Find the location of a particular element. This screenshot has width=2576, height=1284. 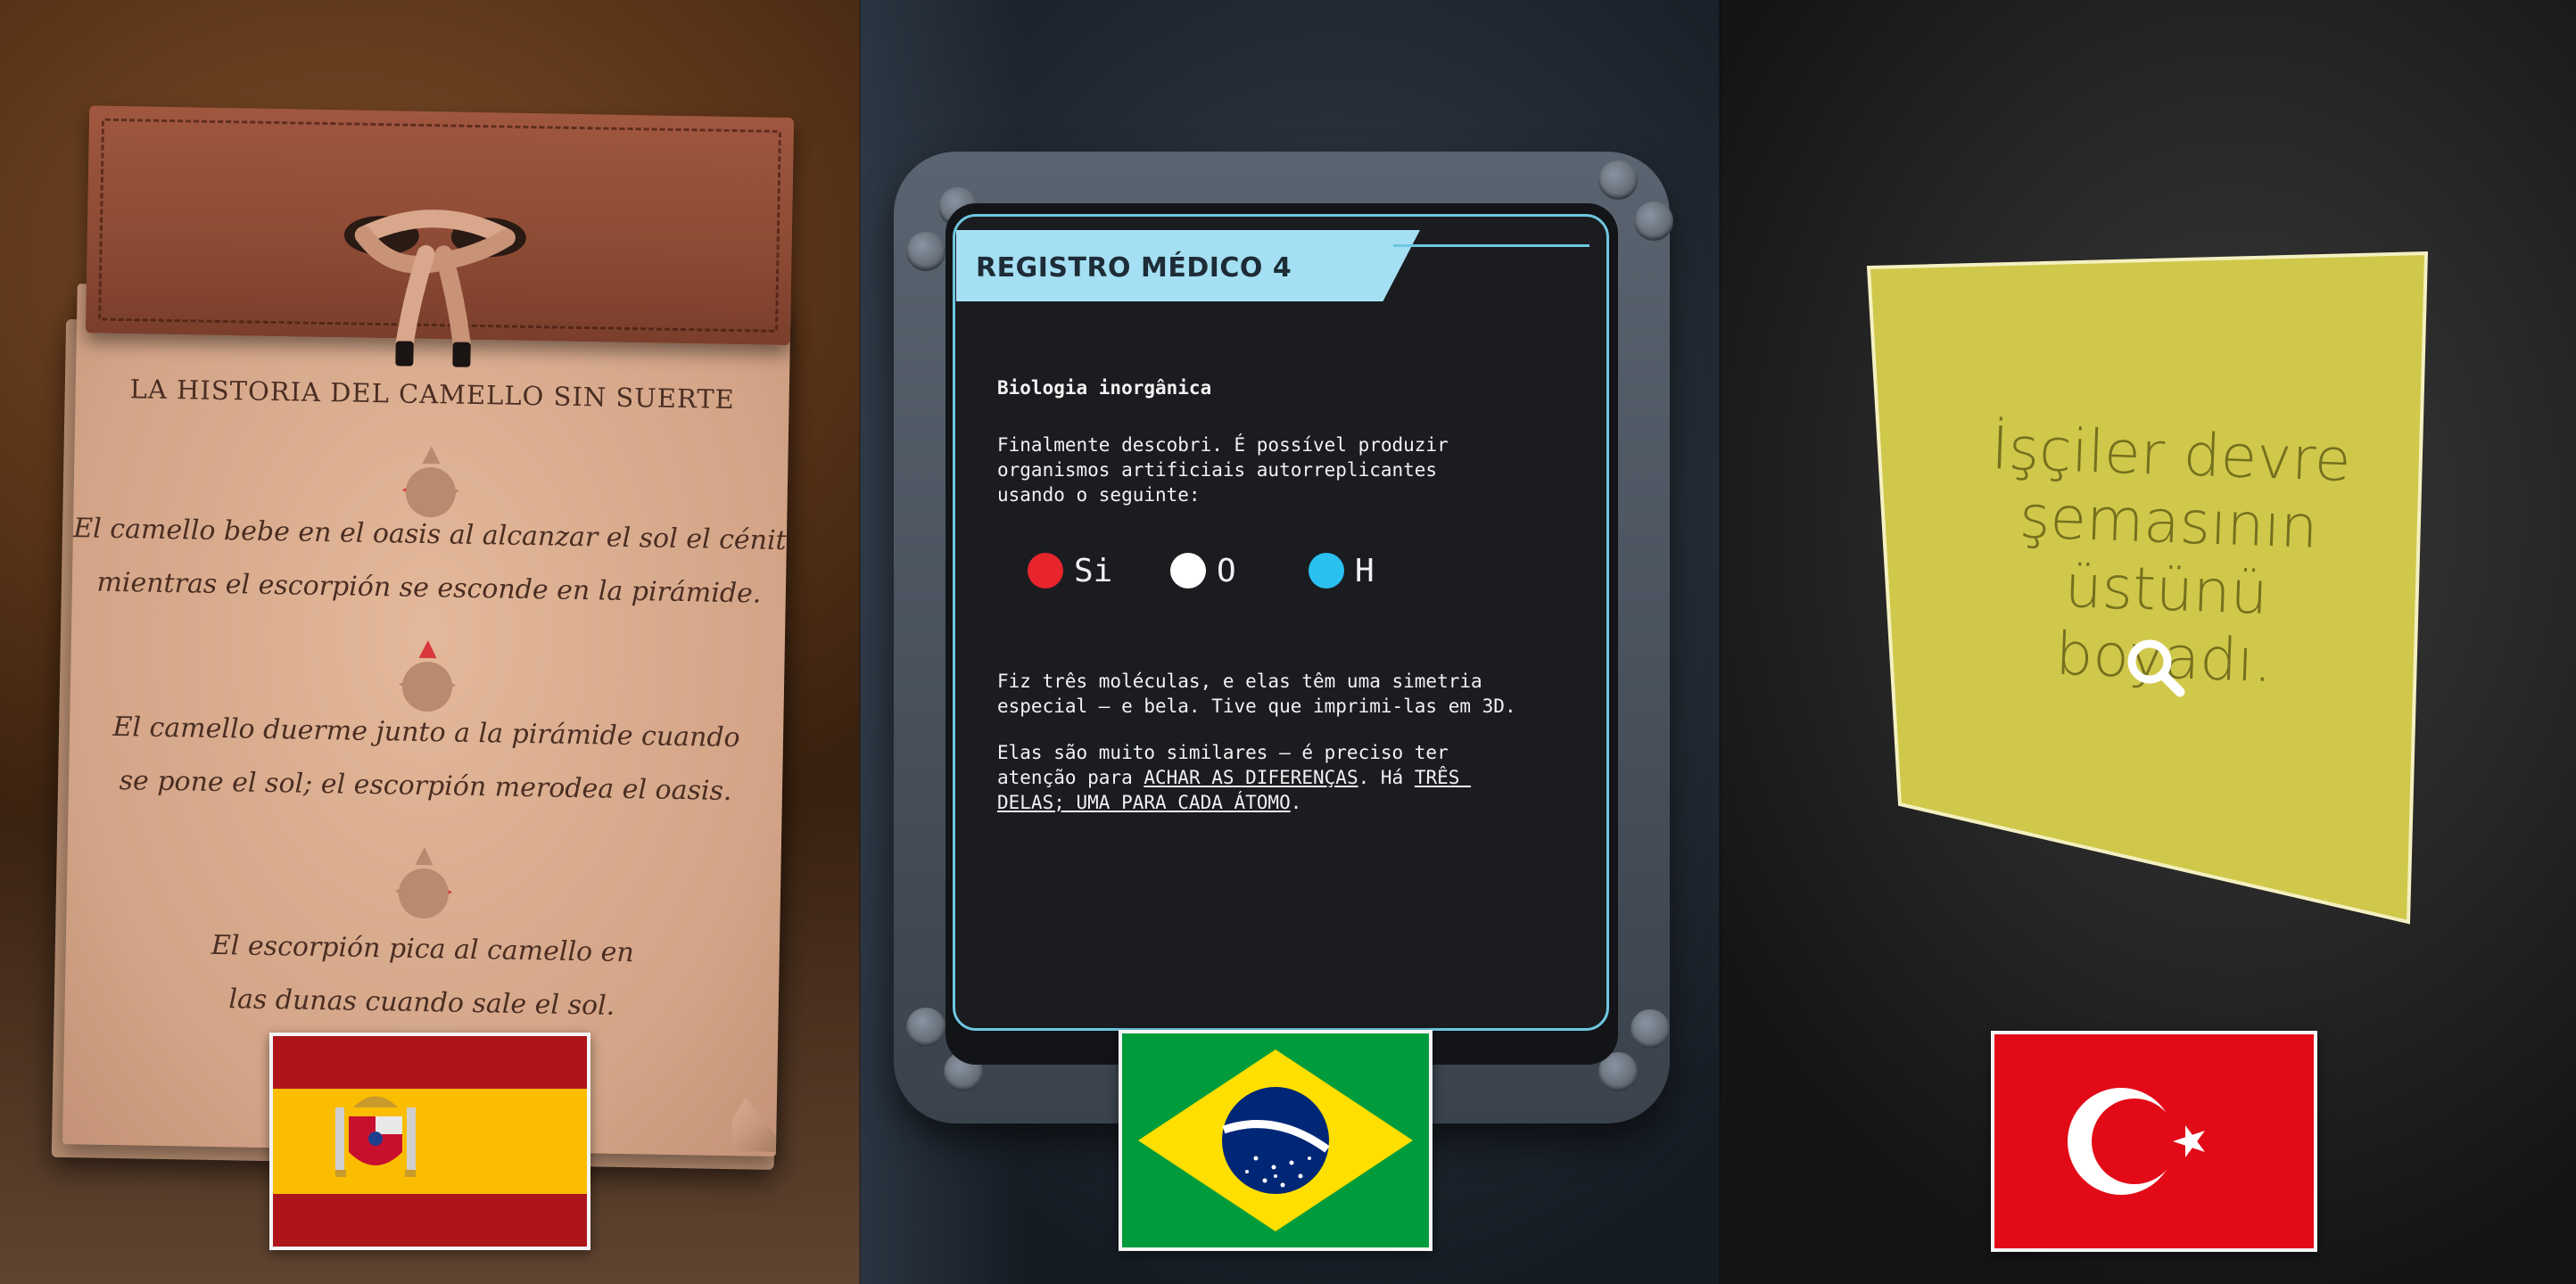

compass-east-icon is located at coordinates (423, 883).